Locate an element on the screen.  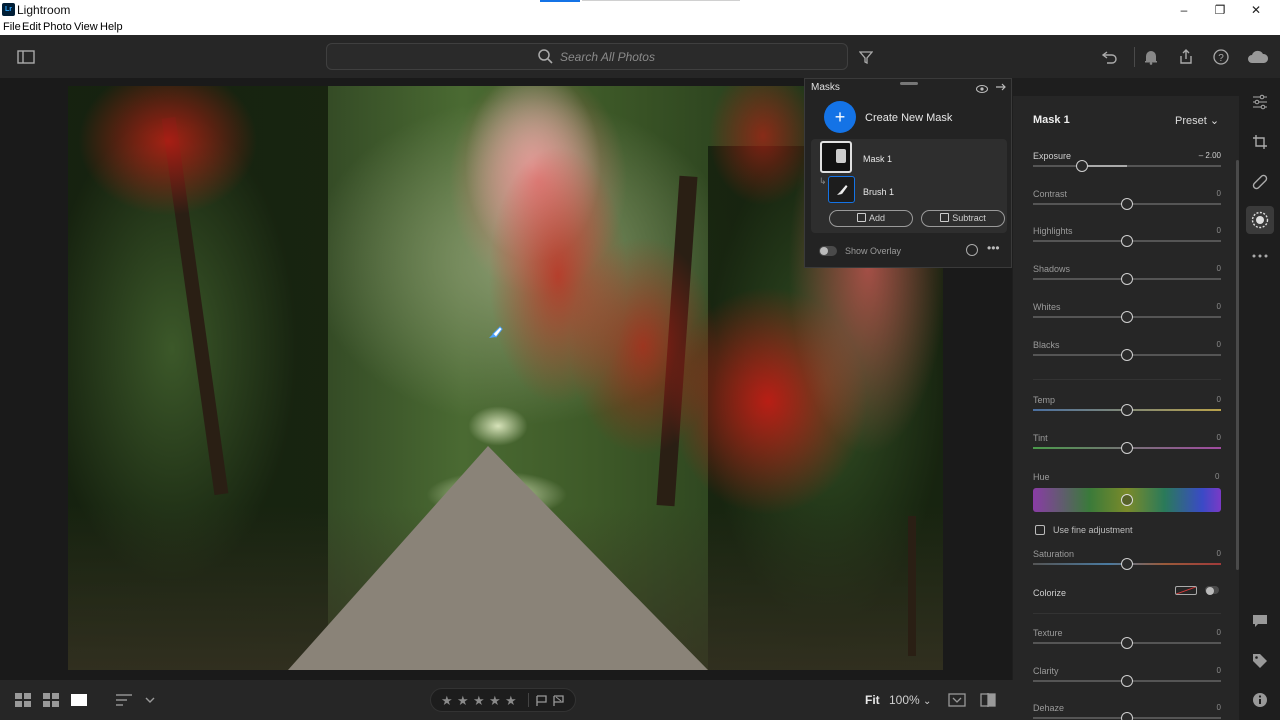
fit-zoom-button: Fit is located at coordinates (872, 700).